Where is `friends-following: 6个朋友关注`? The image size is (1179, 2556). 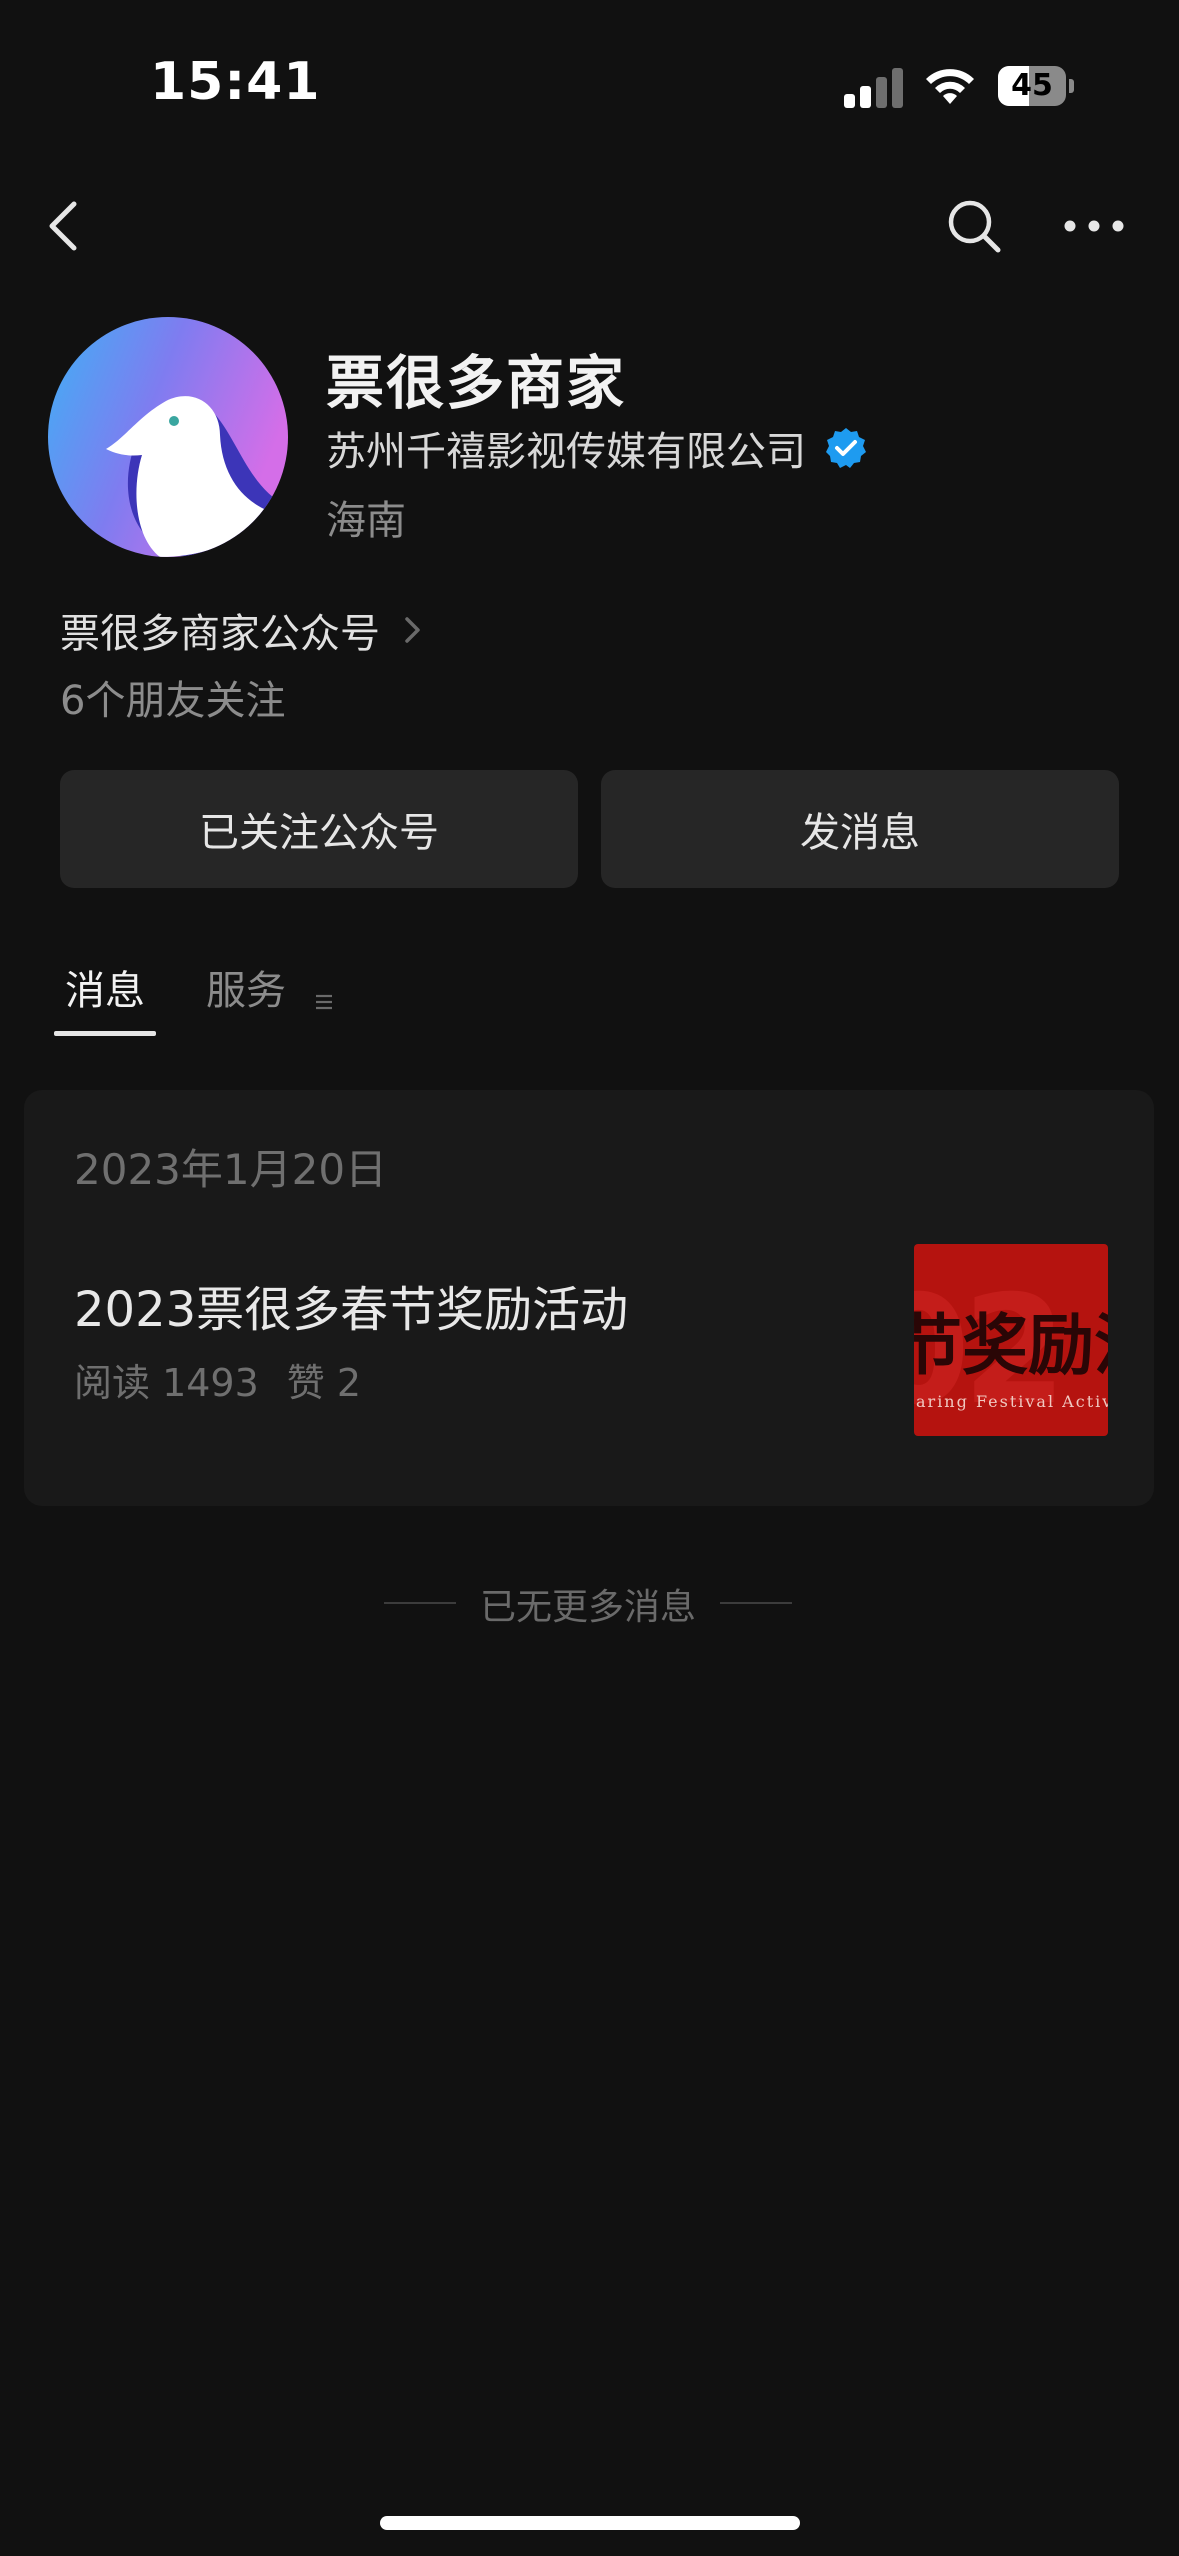 friends-following: 6个朋友关注 is located at coordinates (173, 701).